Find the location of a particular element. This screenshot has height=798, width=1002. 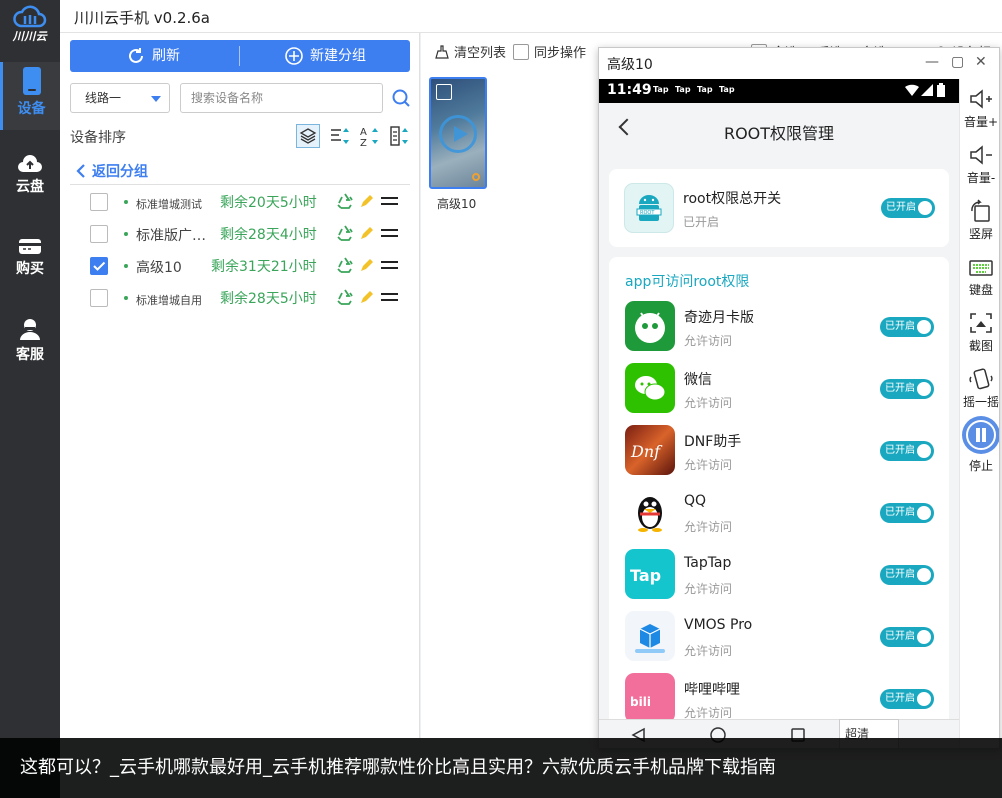

miracle-app-icon is located at coordinates (650, 326).